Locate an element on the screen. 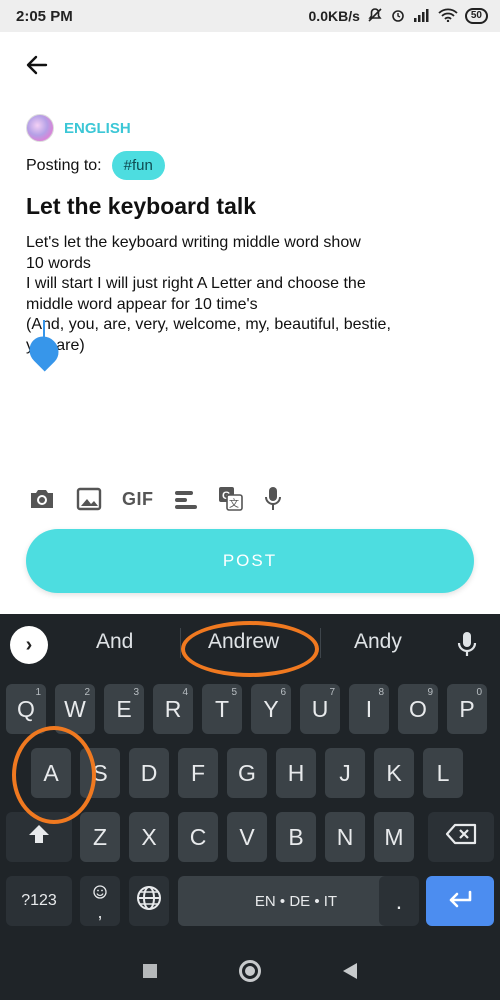 The image size is (500, 1000). translate-icon: G文 is located at coordinates (231, 499).